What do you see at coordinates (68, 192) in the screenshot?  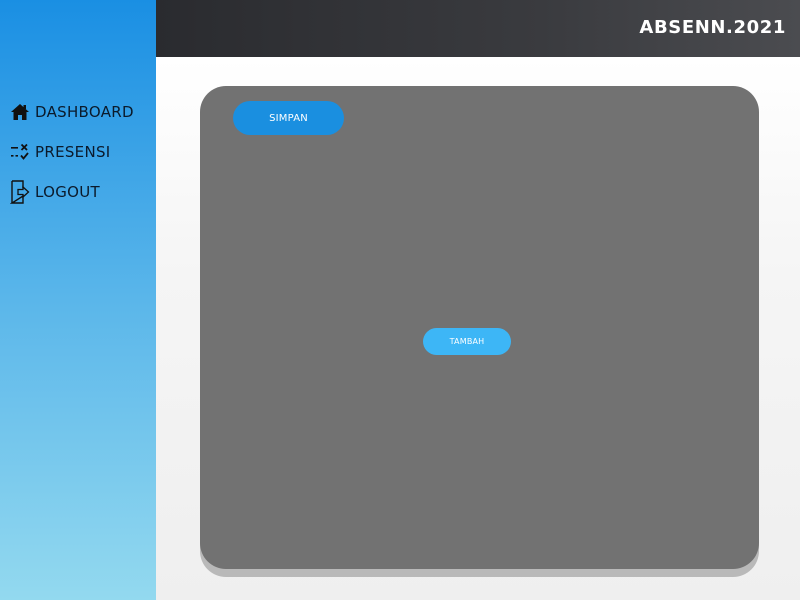 I see `sidebar-item-label: LOGOUT` at bounding box center [68, 192].